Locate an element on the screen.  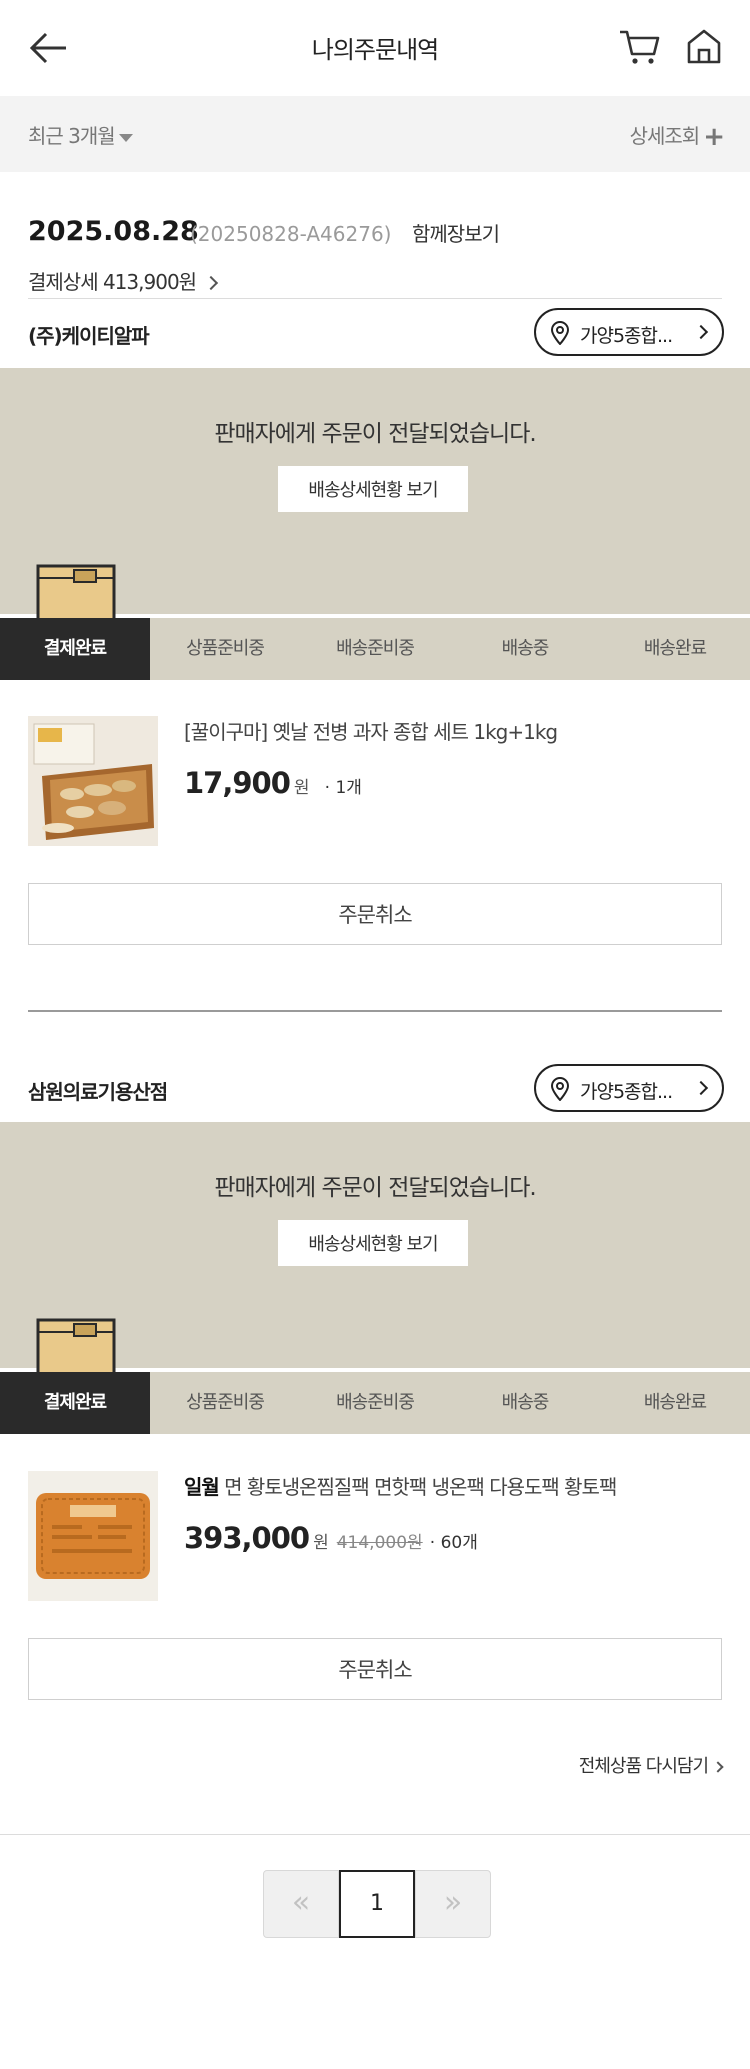
snack-tray-image is located at coordinates (93, 781).